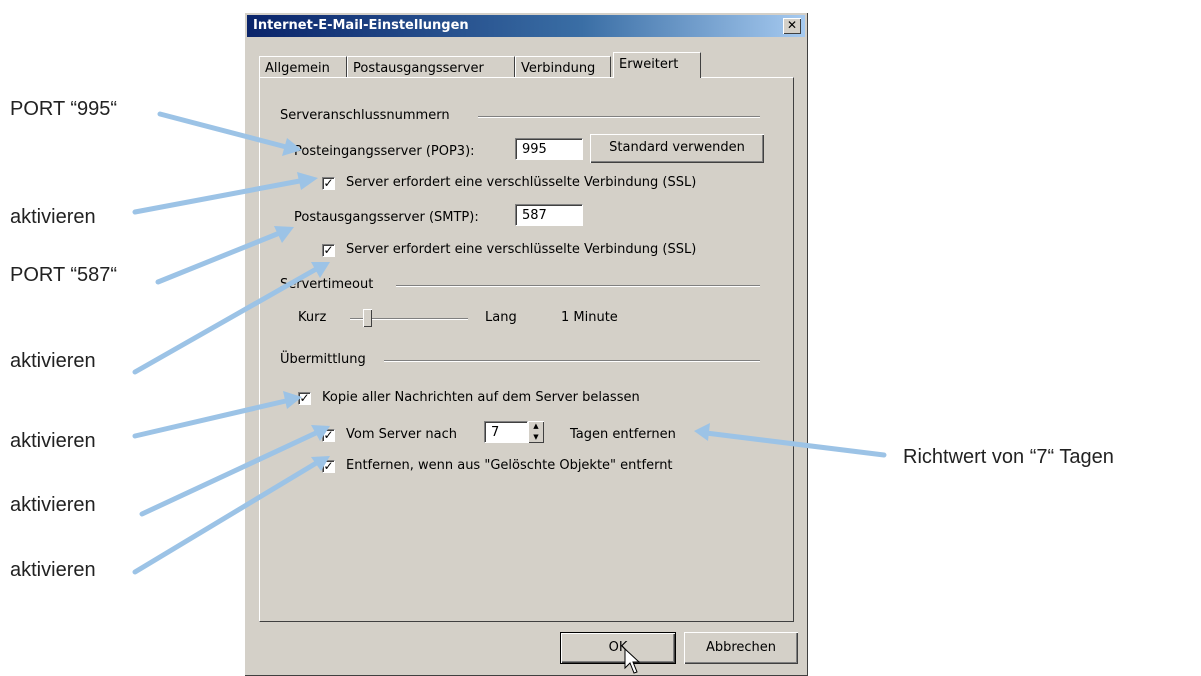 Image resolution: width=1201 pixels, height=676 pixels. Describe the element at coordinates (53, 361) in the screenshot. I see `annotation-activate-2: aktivieren` at that location.